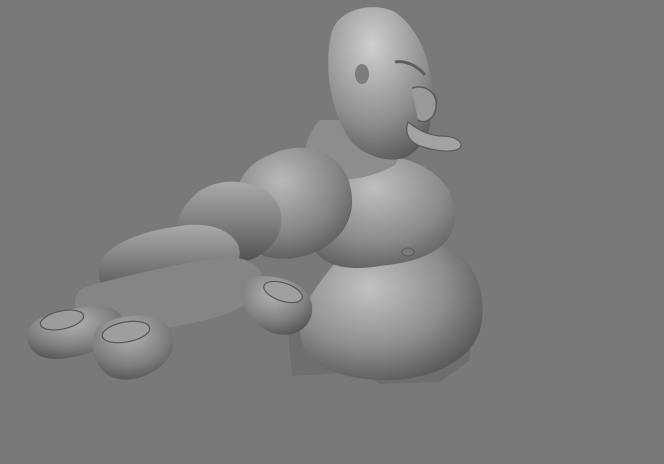  What do you see at coordinates (362, 74) in the screenshot?
I see `ear` at bounding box center [362, 74].